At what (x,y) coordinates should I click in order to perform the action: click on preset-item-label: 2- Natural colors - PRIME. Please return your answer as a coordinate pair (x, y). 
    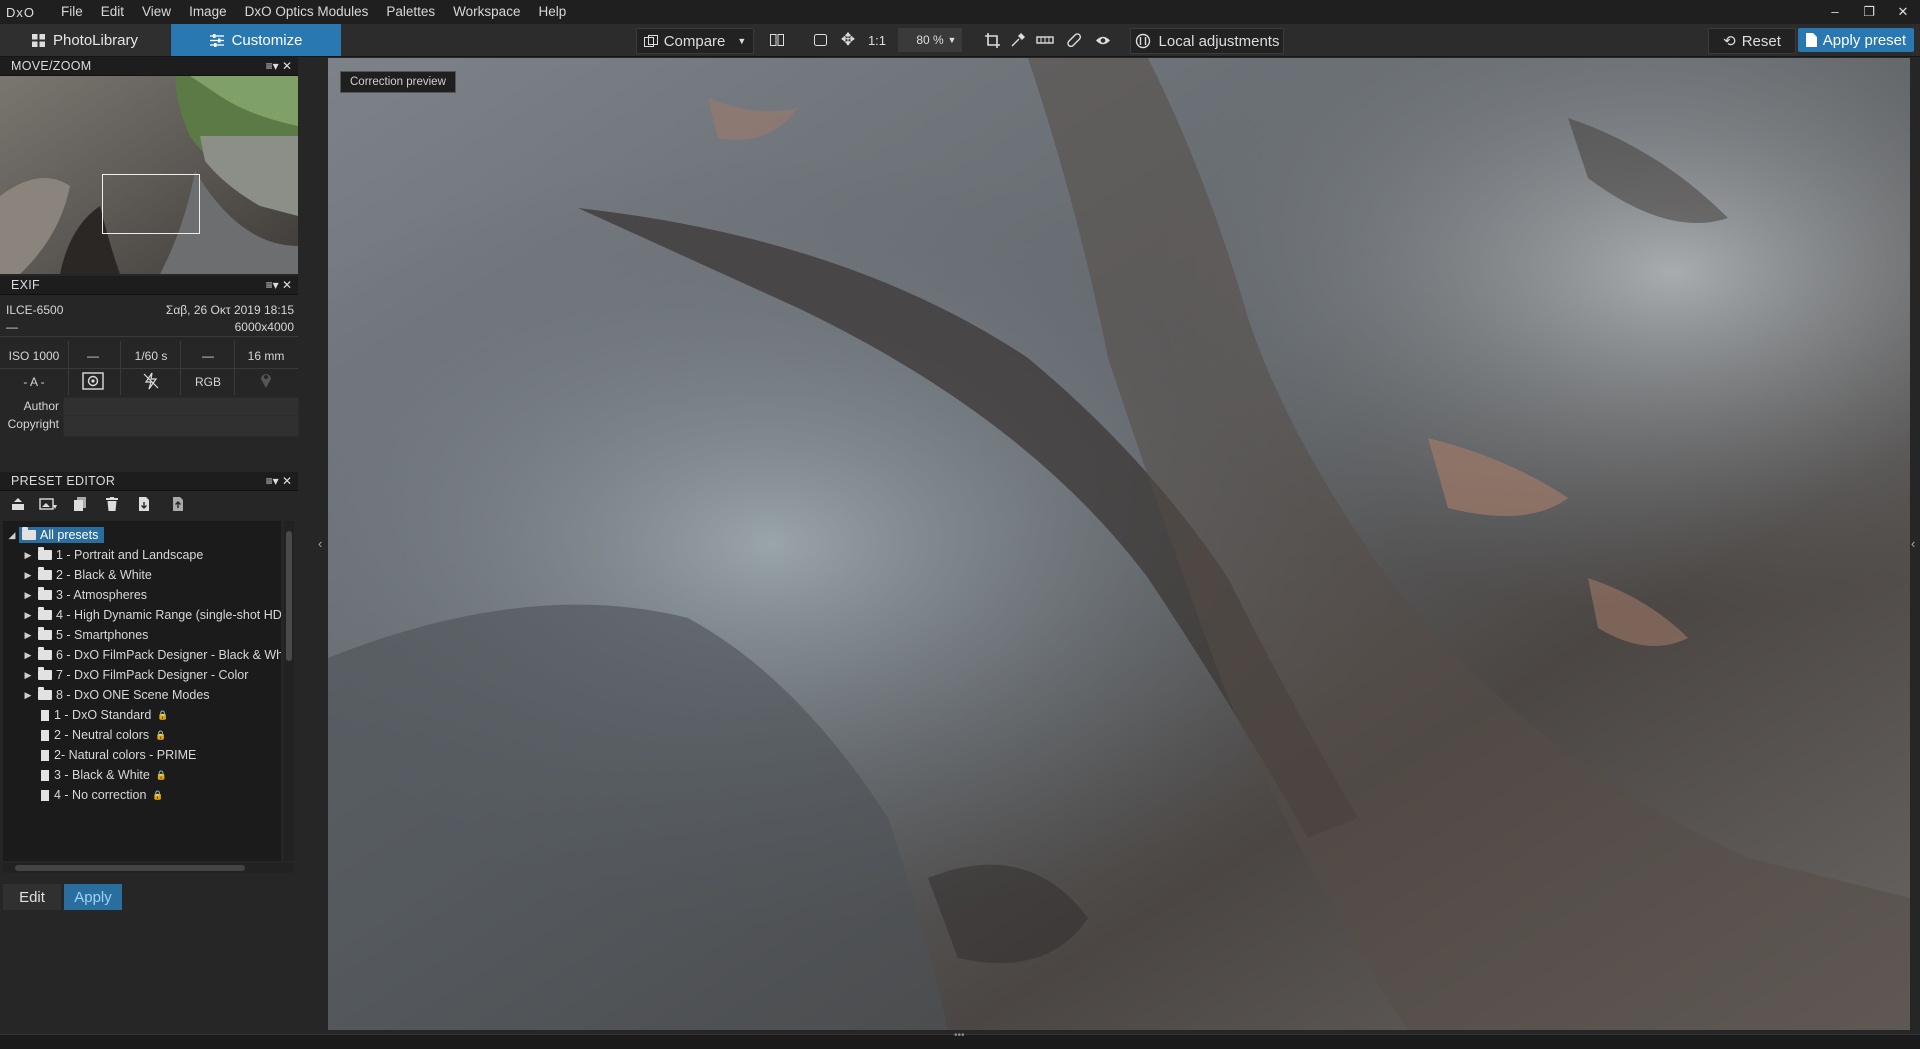
    Looking at the image, I should click on (125, 755).